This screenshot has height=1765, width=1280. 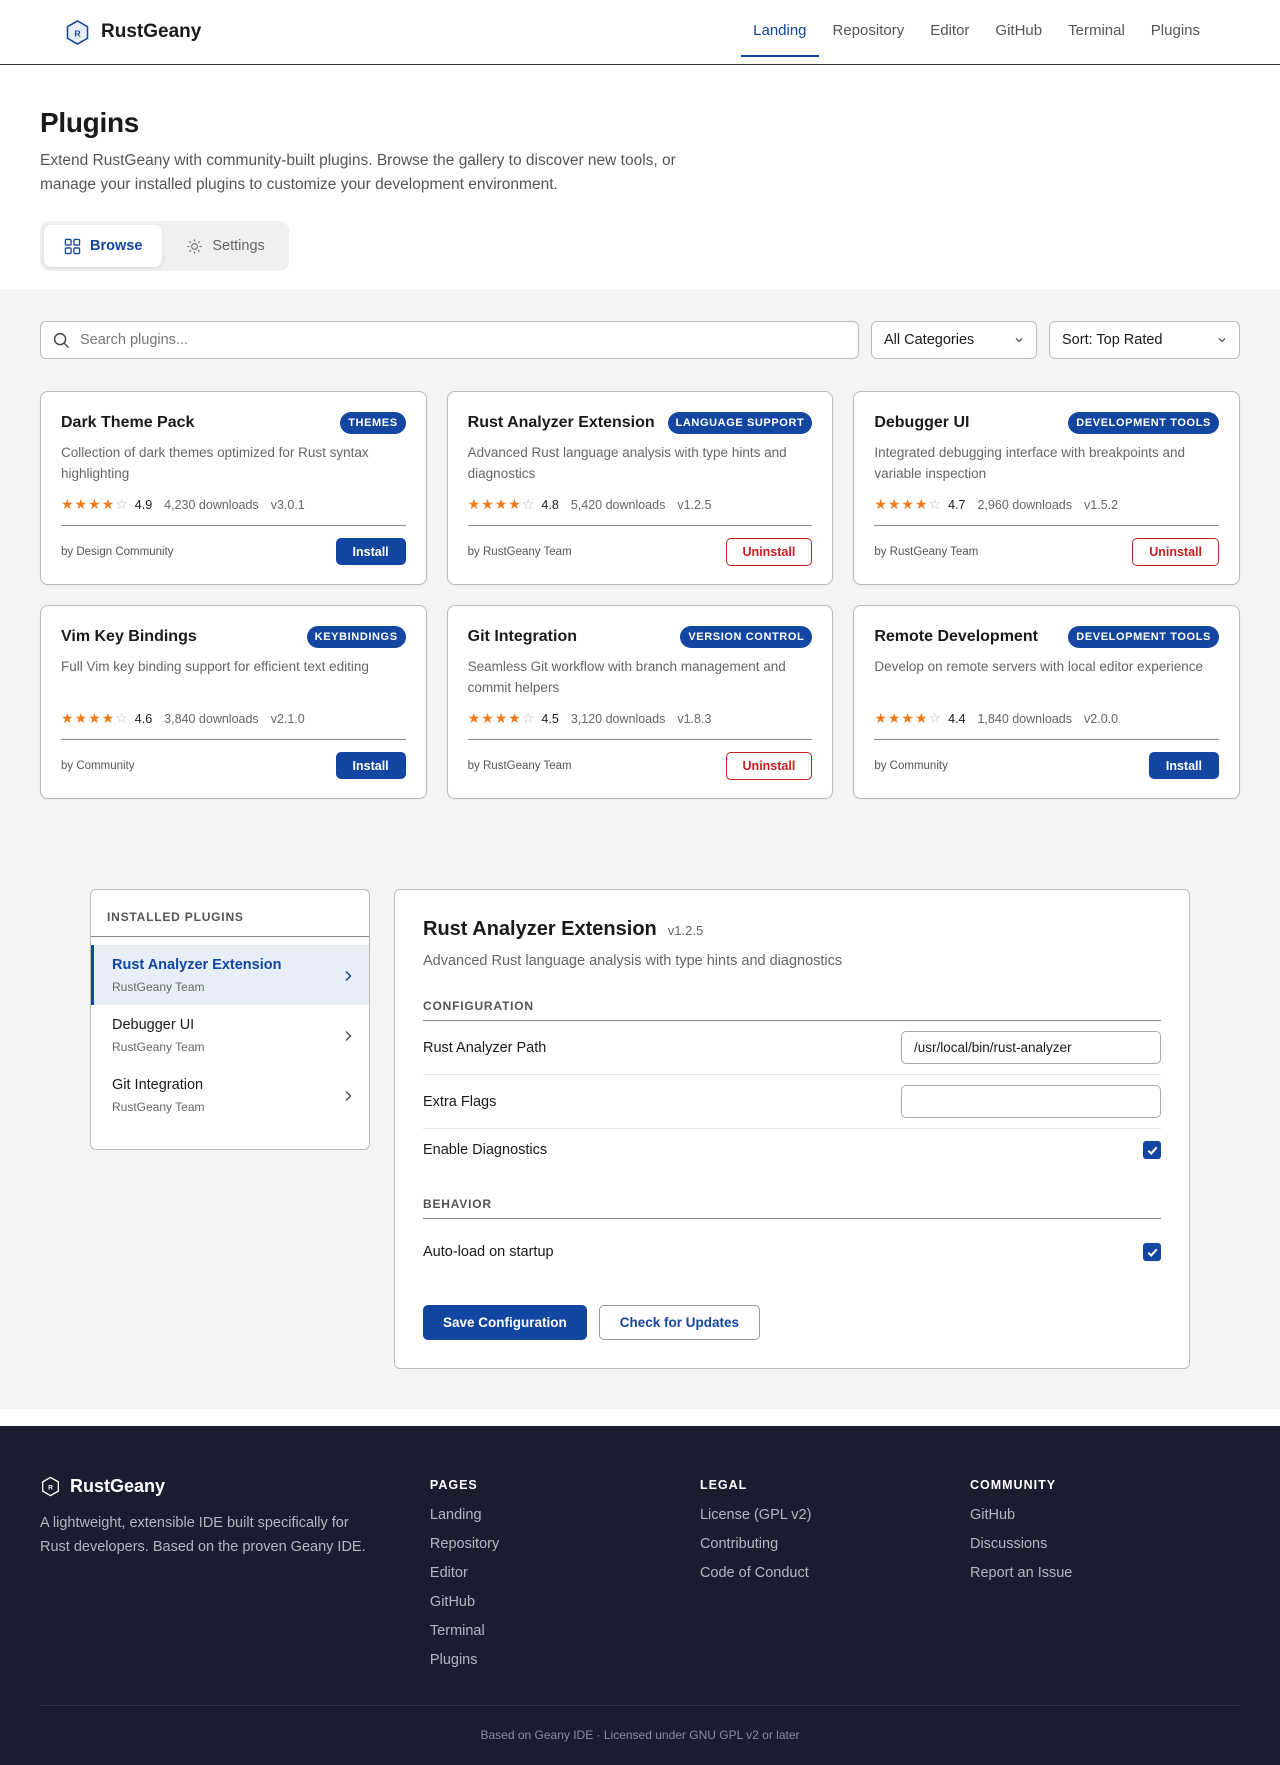 I want to click on footer-community-heading: COMMUNITY, so click(x=1013, y=1485).